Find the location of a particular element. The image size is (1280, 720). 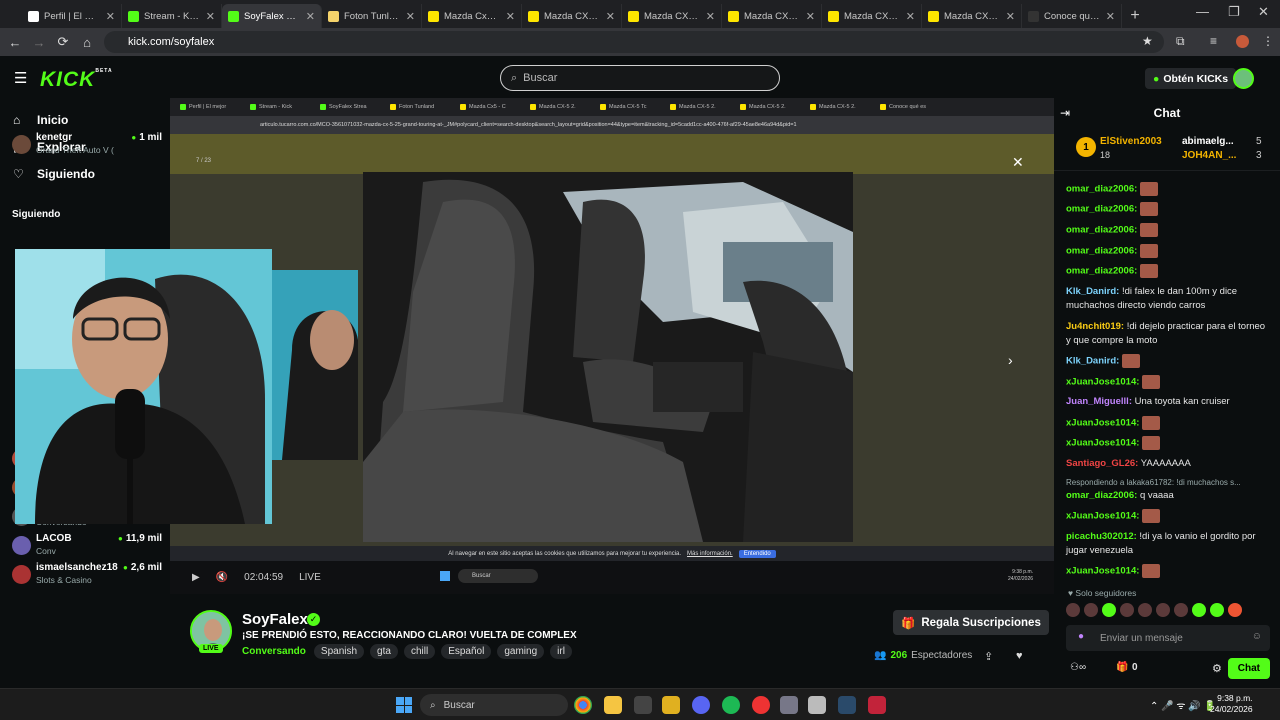

settings-icon is located at coordinates (789, 705).